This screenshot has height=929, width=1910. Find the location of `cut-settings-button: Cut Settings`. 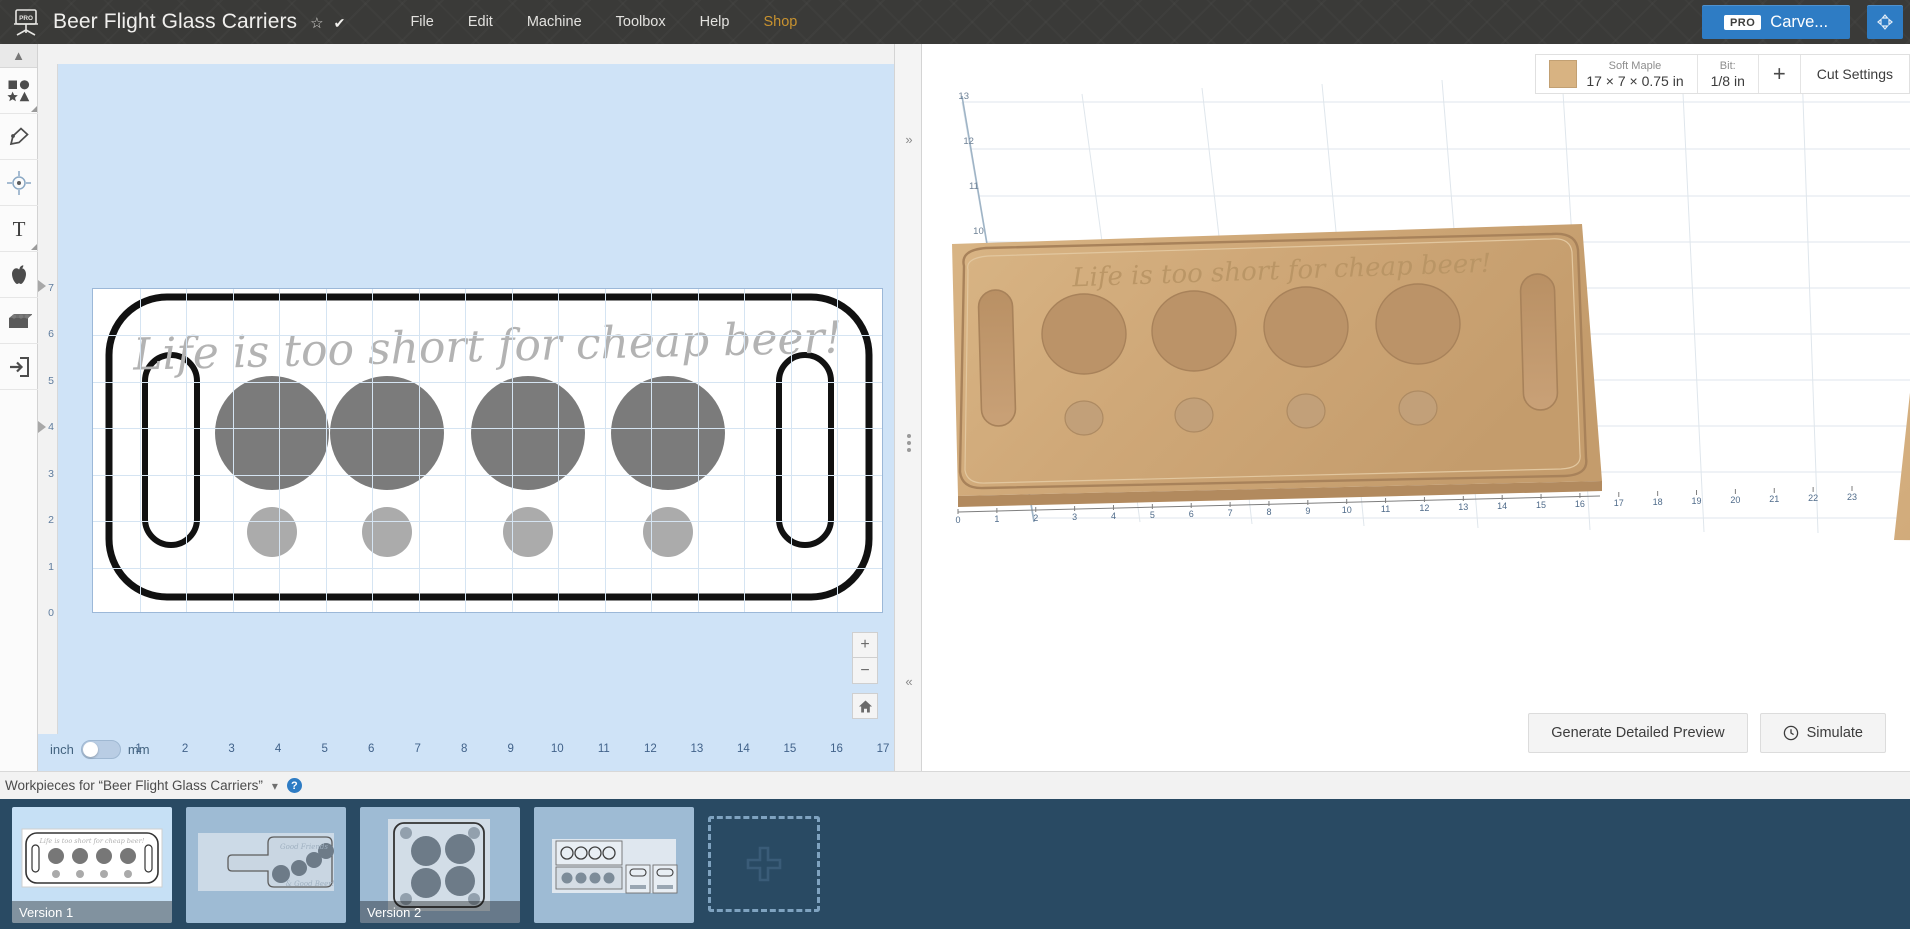

cut-settings-button: Cut Settings is located at coordinates (1855, 74).